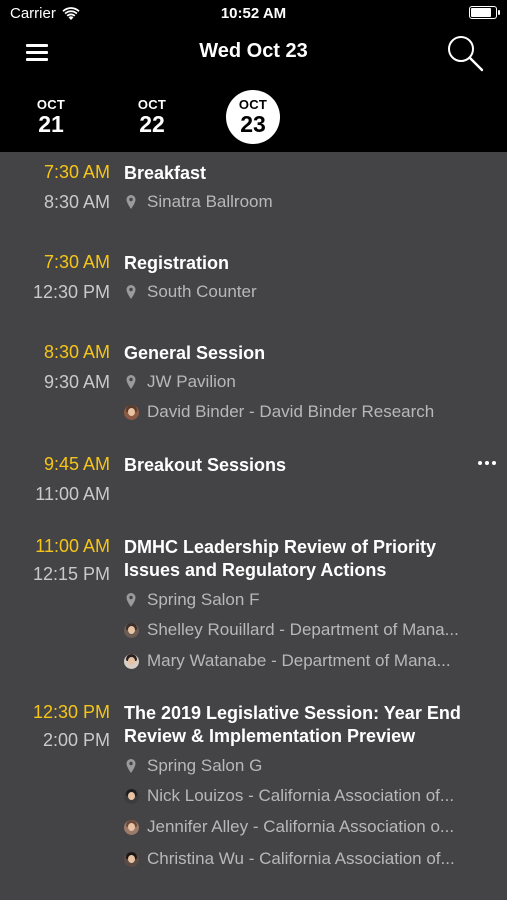 This screenshot has height=900, width=507. I want to click on session-title: Breakout Sessions, so click(205, 465).